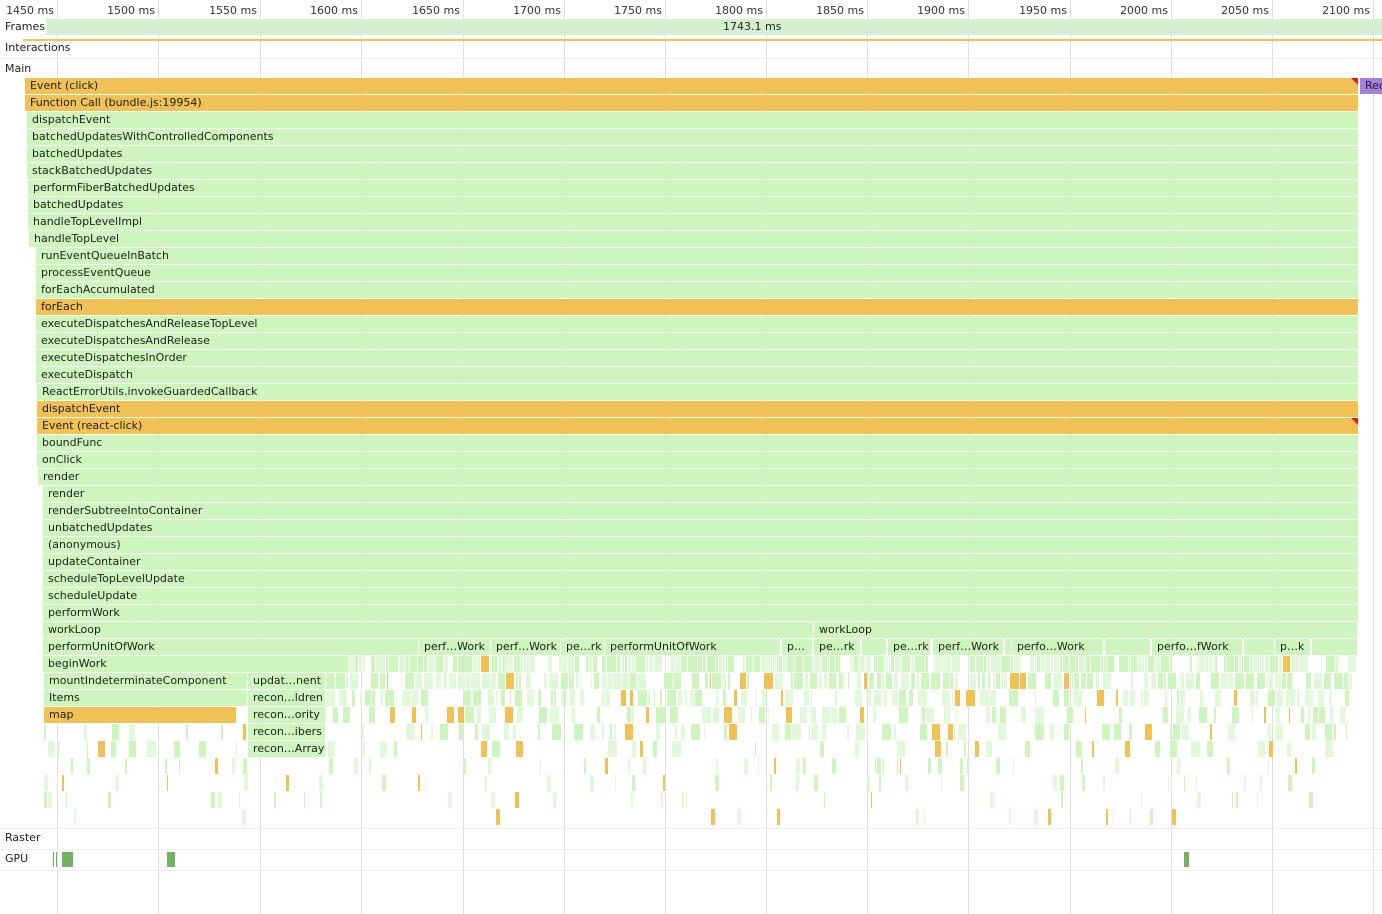 Image resolution: width=1382 pixels, height=914 pixels. I want to click on flame-bar: processEventQueue, so click(697, 273).